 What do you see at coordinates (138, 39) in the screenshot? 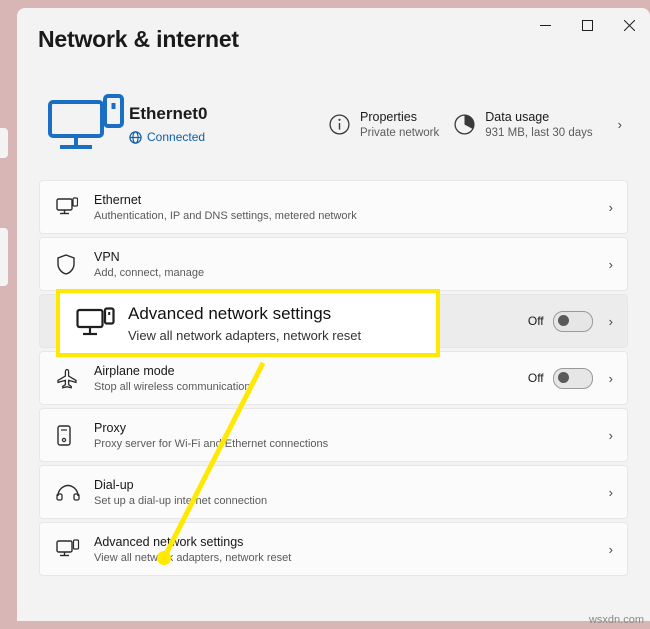
I see `page-title: Network & internet` at bounding box center [138, 39].